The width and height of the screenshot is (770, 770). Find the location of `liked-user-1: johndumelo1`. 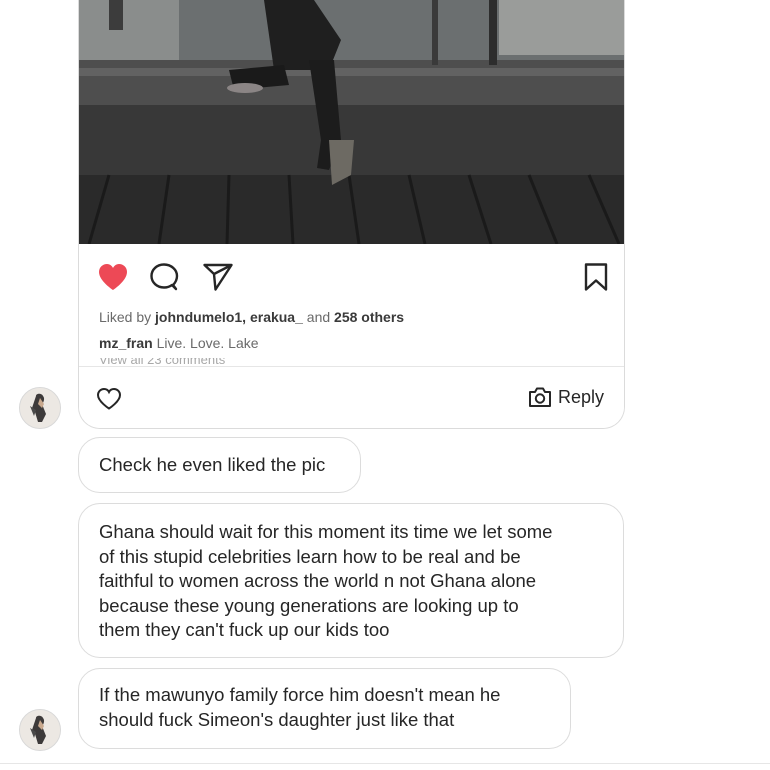

liked-user-1: johndumelo1 is located at coordinates (198, 317).